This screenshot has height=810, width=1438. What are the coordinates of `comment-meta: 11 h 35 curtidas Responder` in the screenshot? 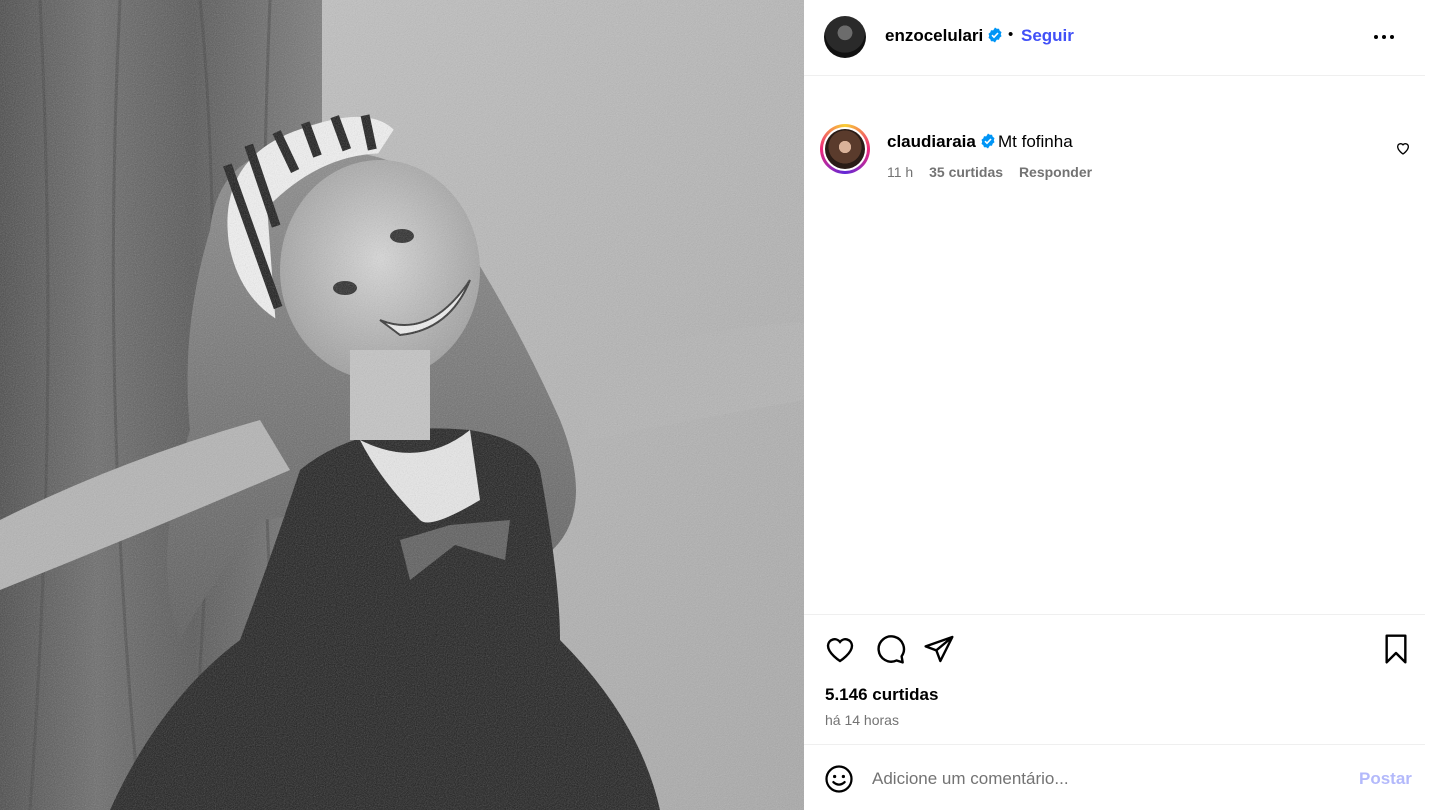 It's located at (995, 172).